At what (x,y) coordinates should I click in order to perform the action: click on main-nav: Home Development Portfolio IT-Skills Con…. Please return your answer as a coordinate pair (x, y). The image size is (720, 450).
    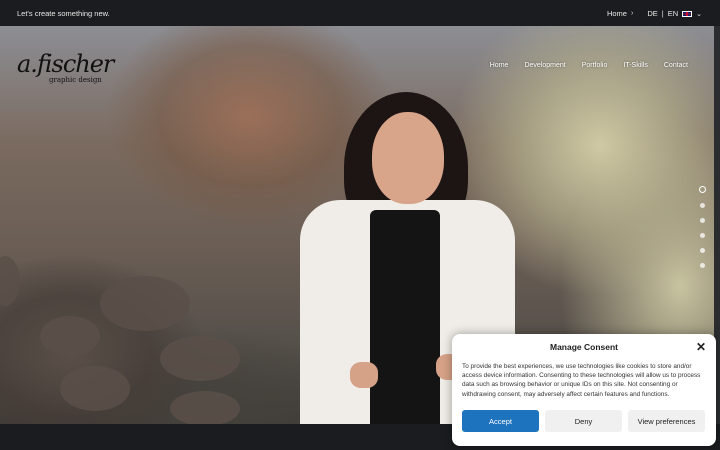
    Looking at the image, I should click on (589, 65).